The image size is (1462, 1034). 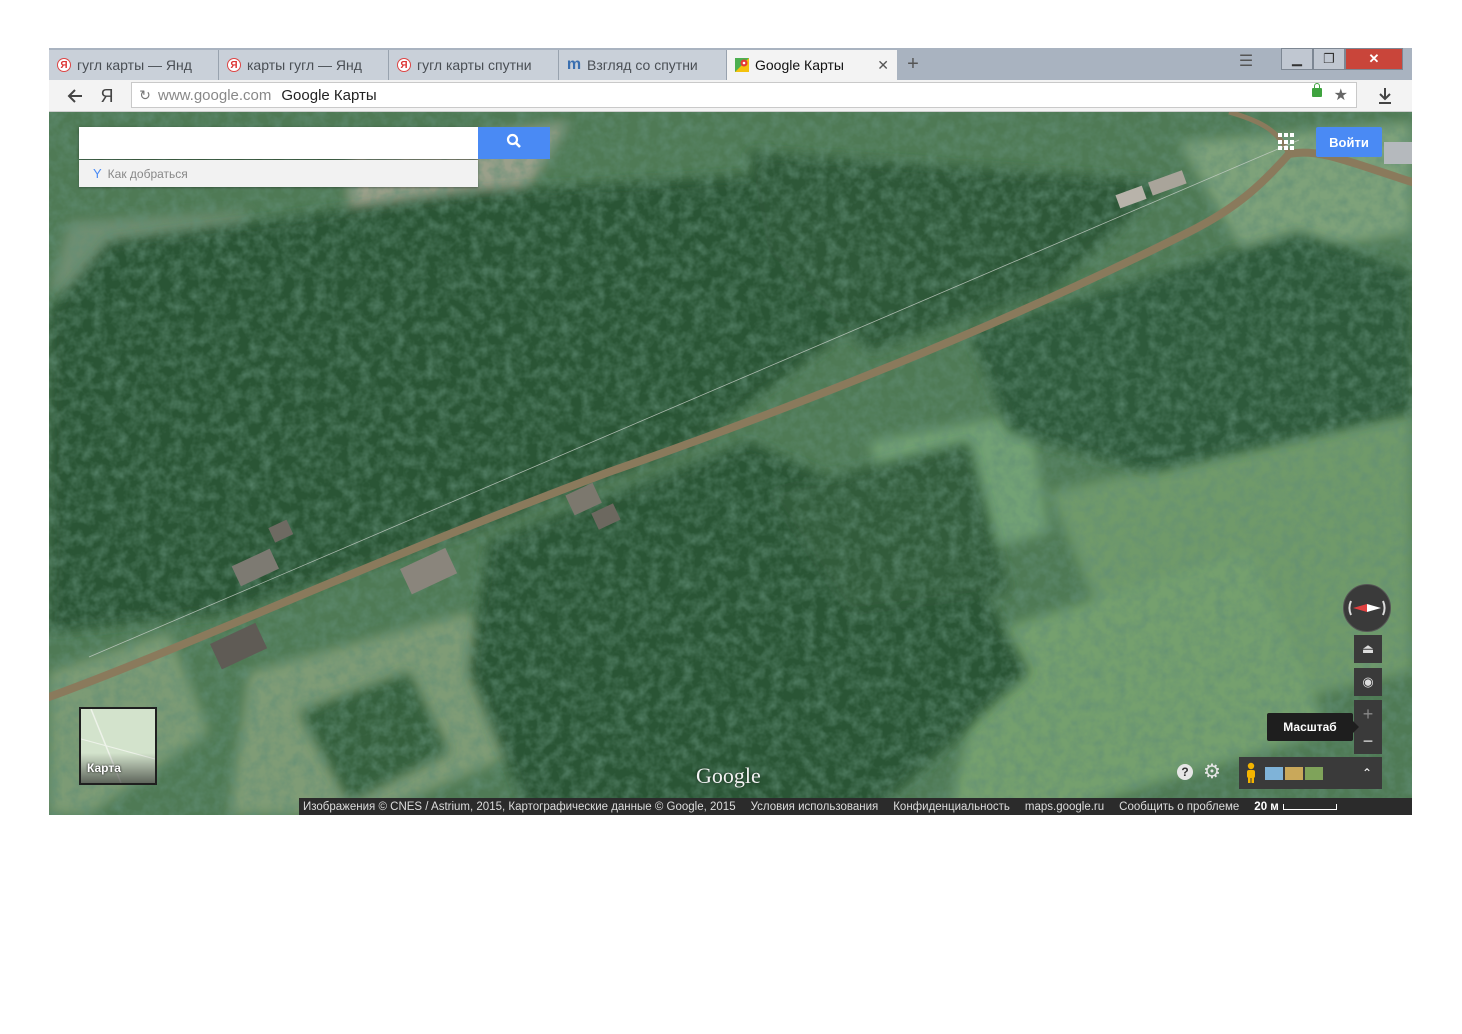 I want to click on imagery-thumb-terrain, so click(x=1314, y=773).